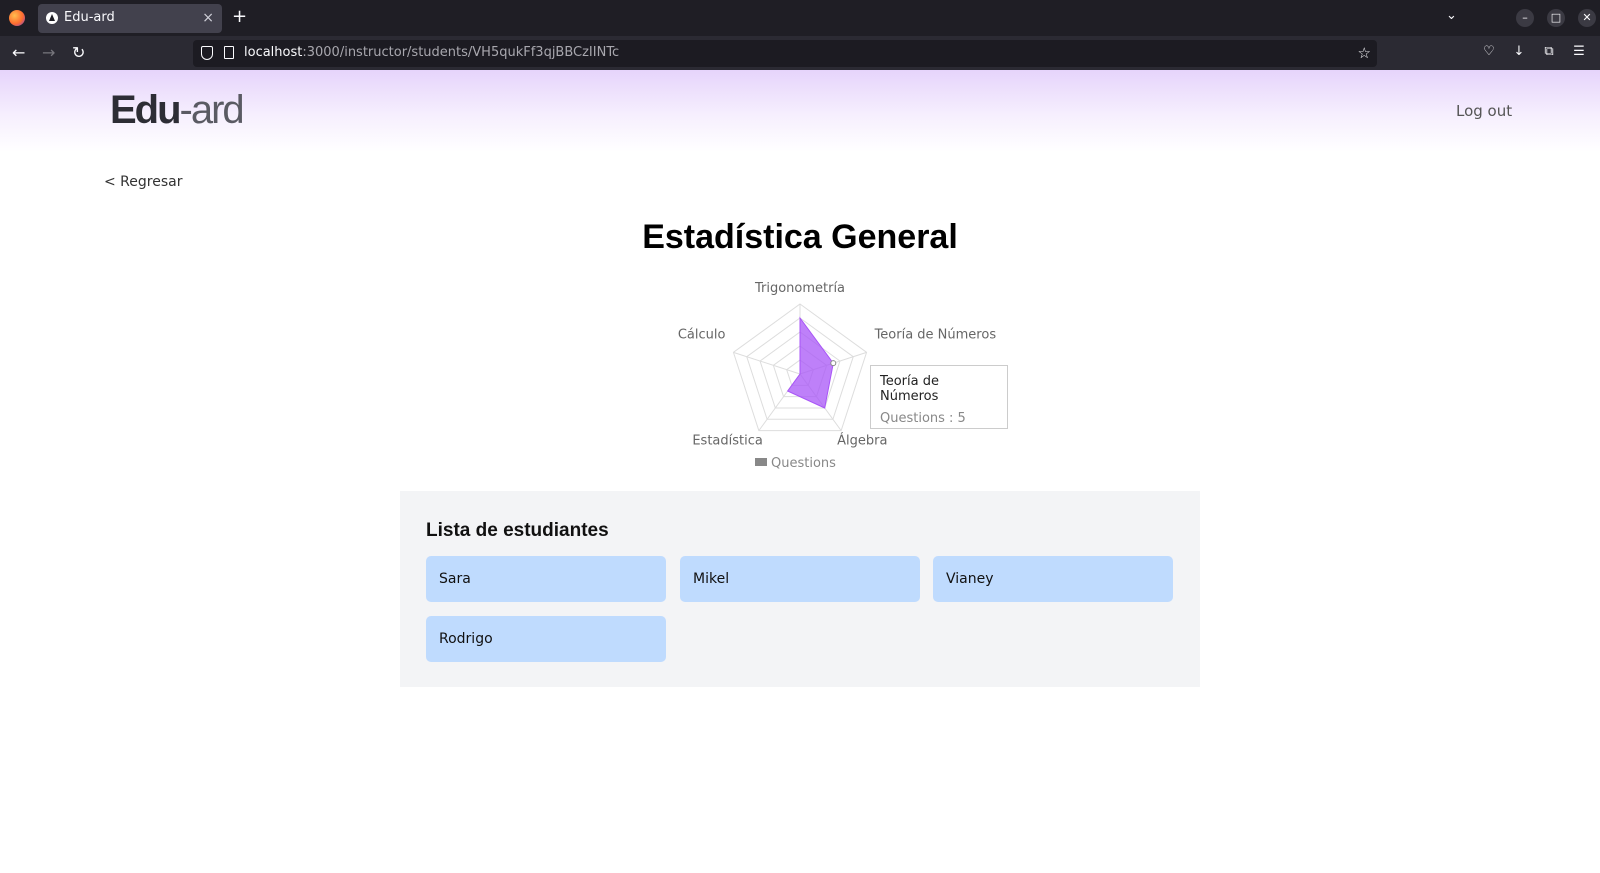  I want to click on axis-label-1: Teoría de Números, so click(935, 334).